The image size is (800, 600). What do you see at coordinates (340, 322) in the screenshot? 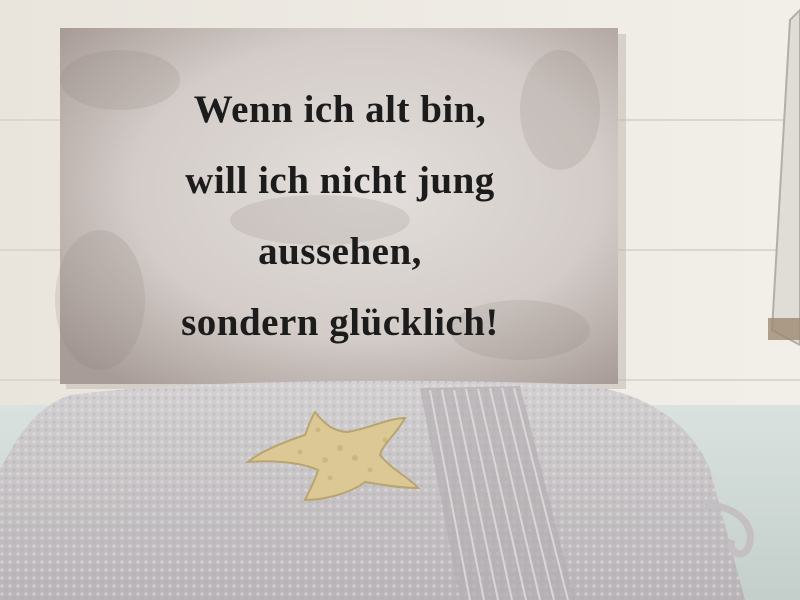
I see `sign-line: sondern glücklich!` at bounding box center [340, 322].